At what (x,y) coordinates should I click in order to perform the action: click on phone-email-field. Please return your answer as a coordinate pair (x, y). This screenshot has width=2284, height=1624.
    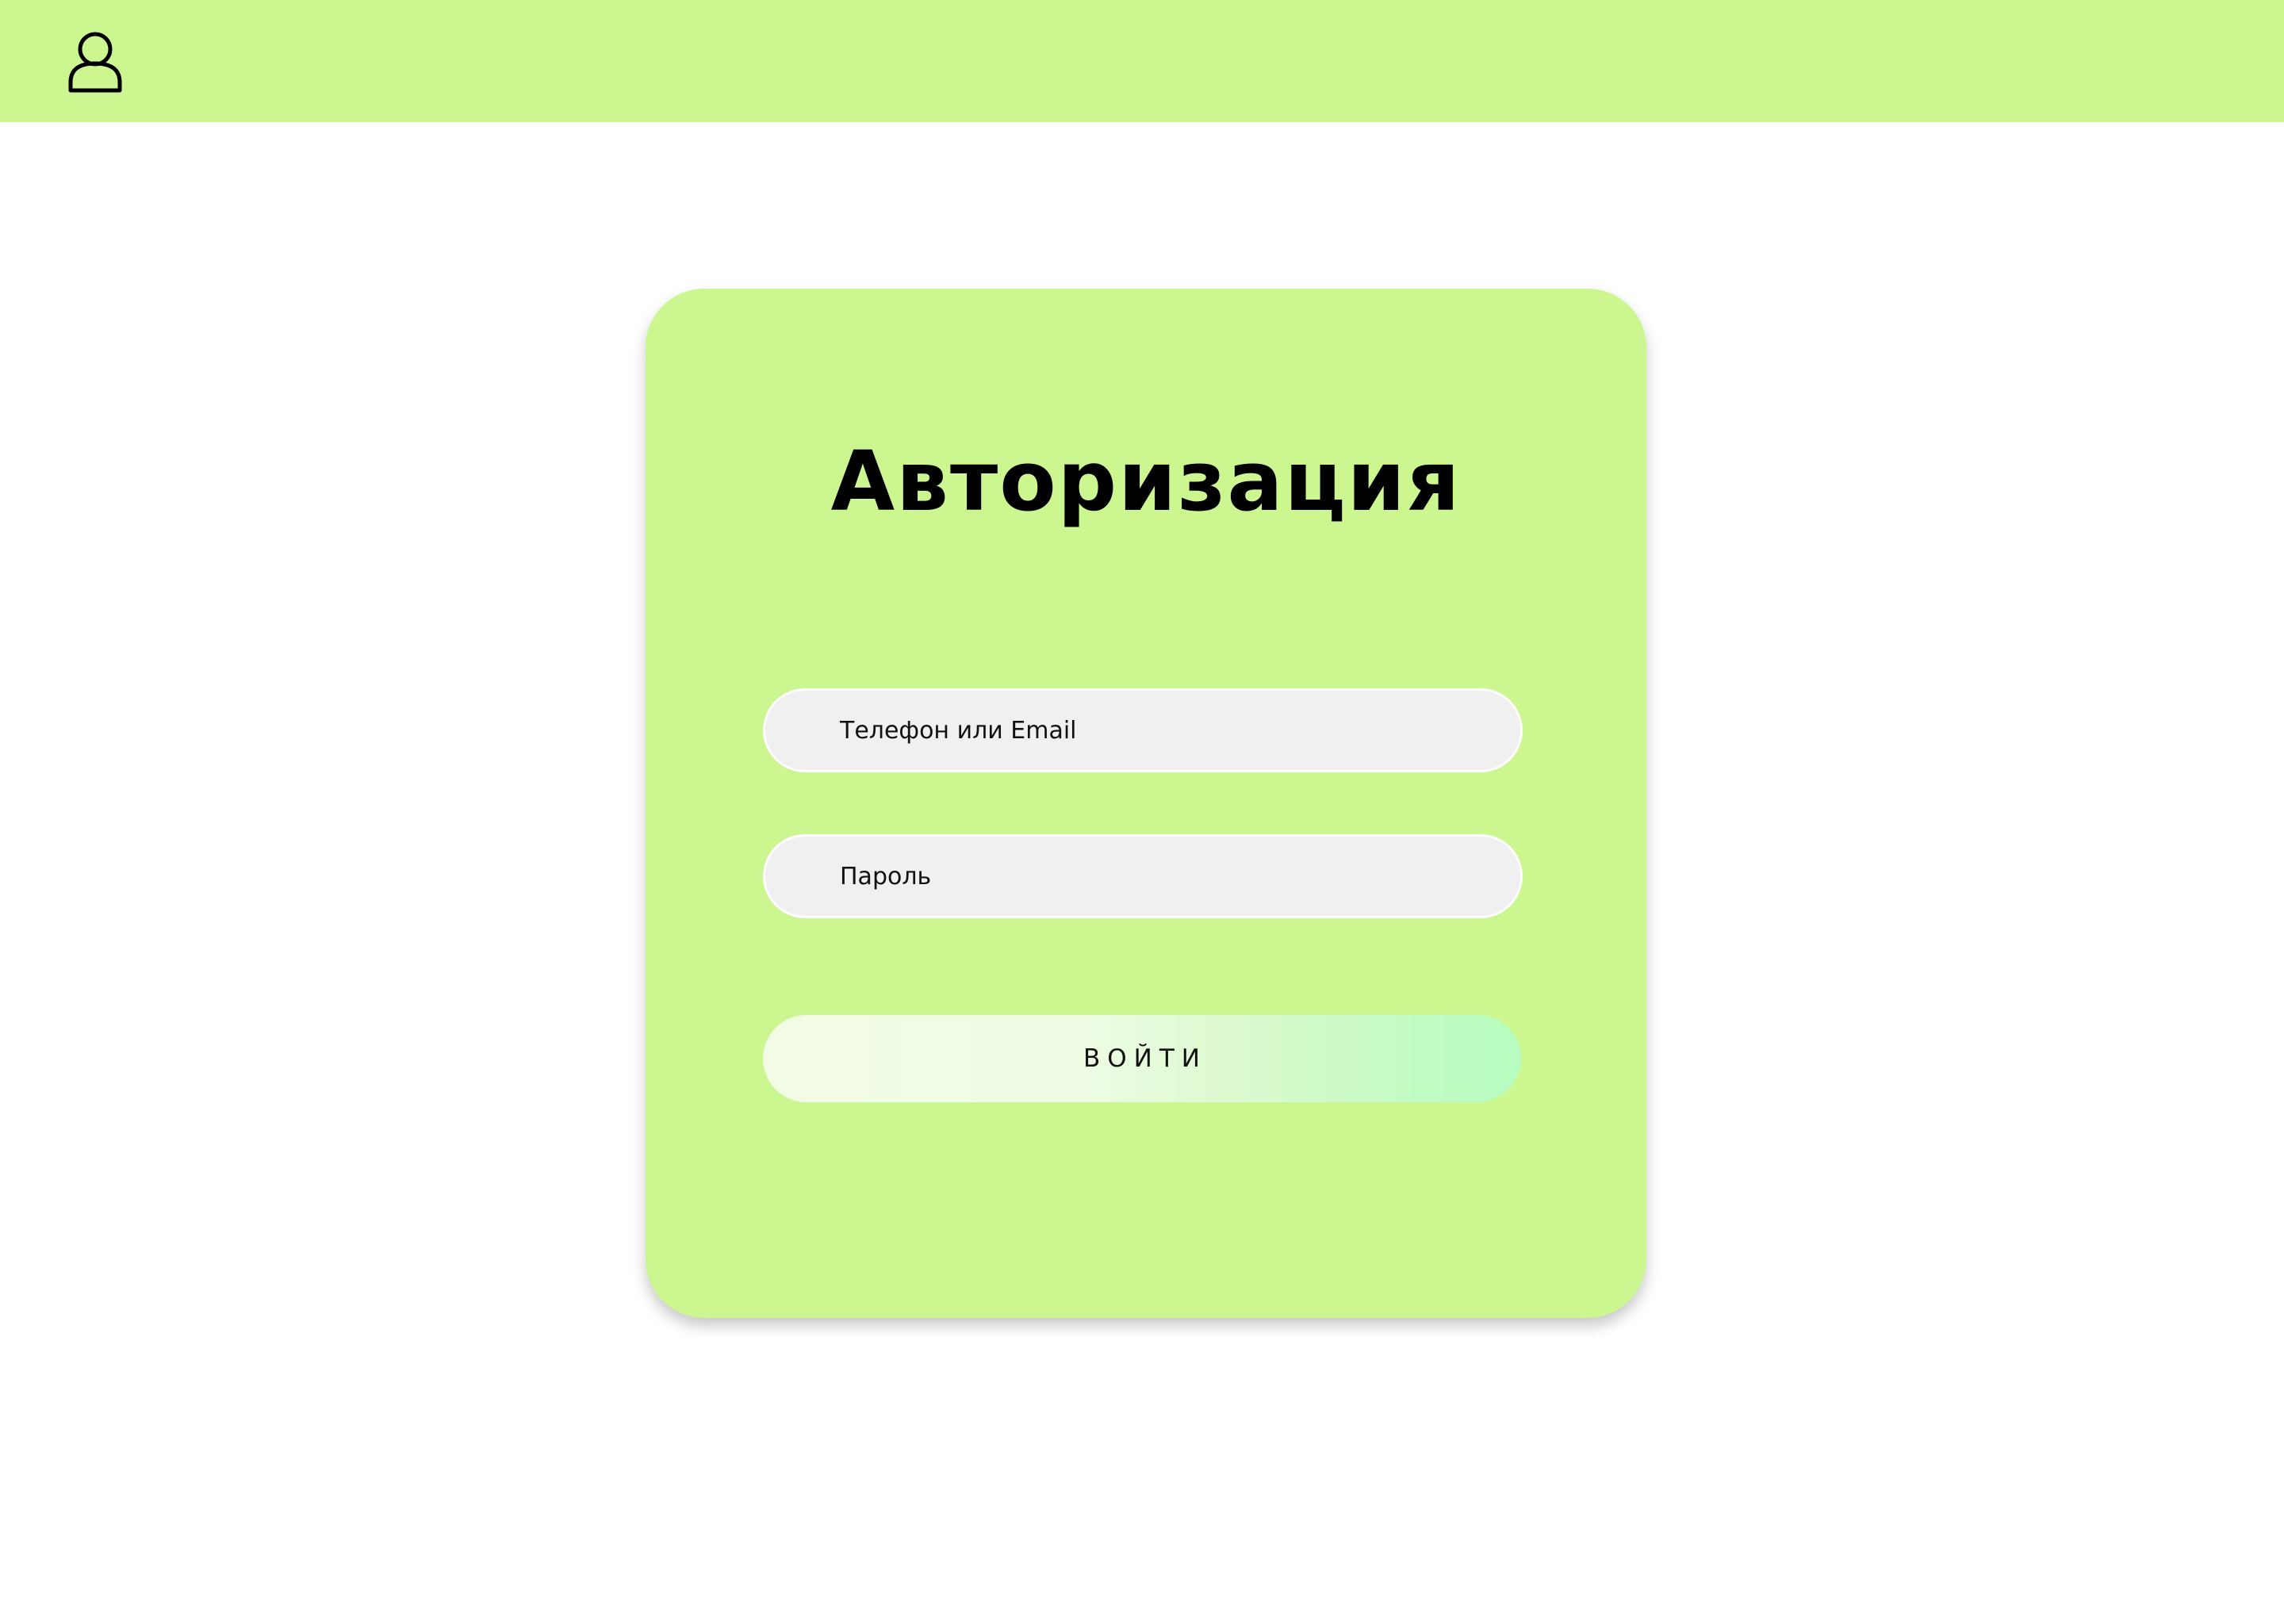
    Looking at the image, I should click on (1143, 730).